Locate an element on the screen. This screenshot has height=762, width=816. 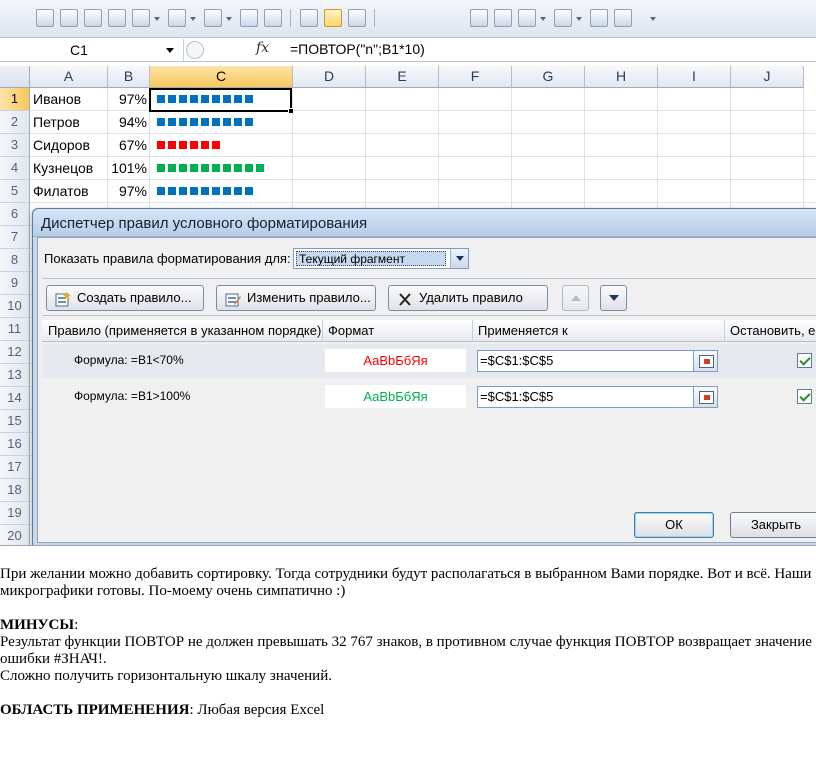
column-header-f: F is located at coordinates (475, 77).